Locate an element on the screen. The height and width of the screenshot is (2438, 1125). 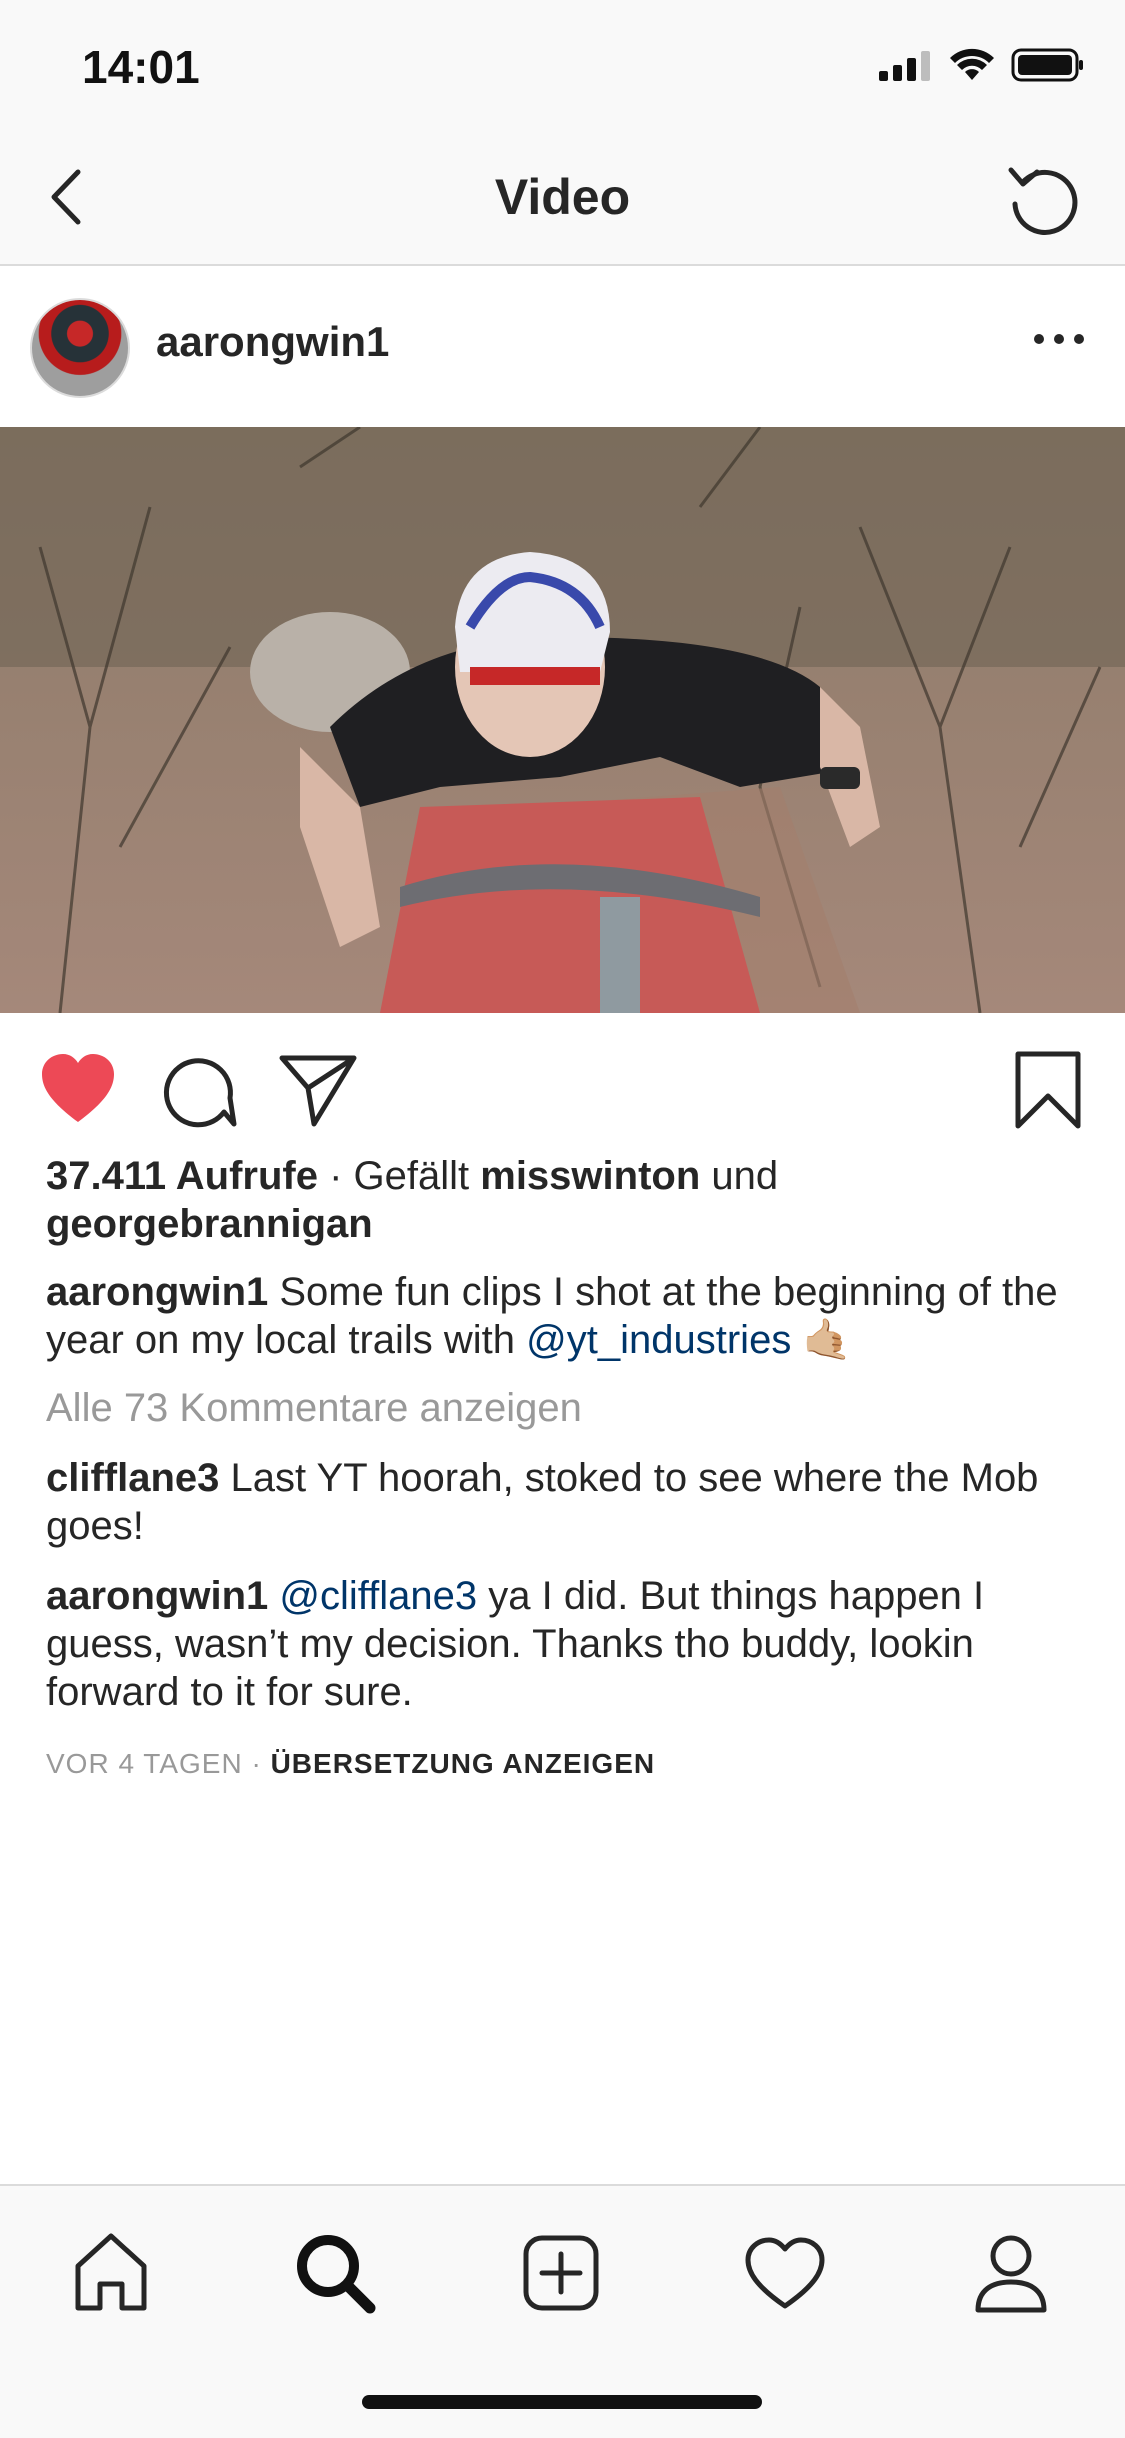
home-indicator is located at coordinates (562, 2402).